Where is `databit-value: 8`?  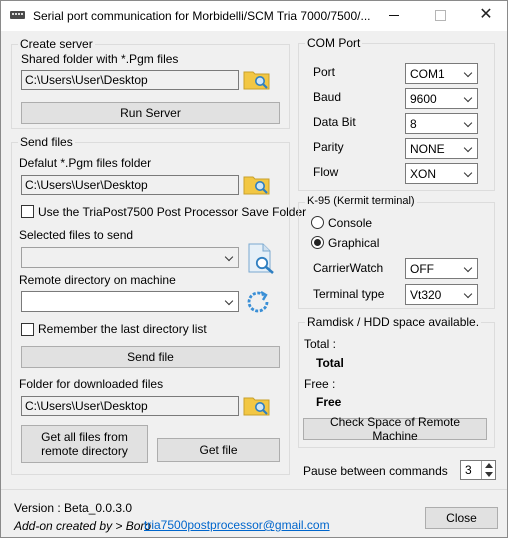
databit-value: 8 is located at coordinates (413, 124).